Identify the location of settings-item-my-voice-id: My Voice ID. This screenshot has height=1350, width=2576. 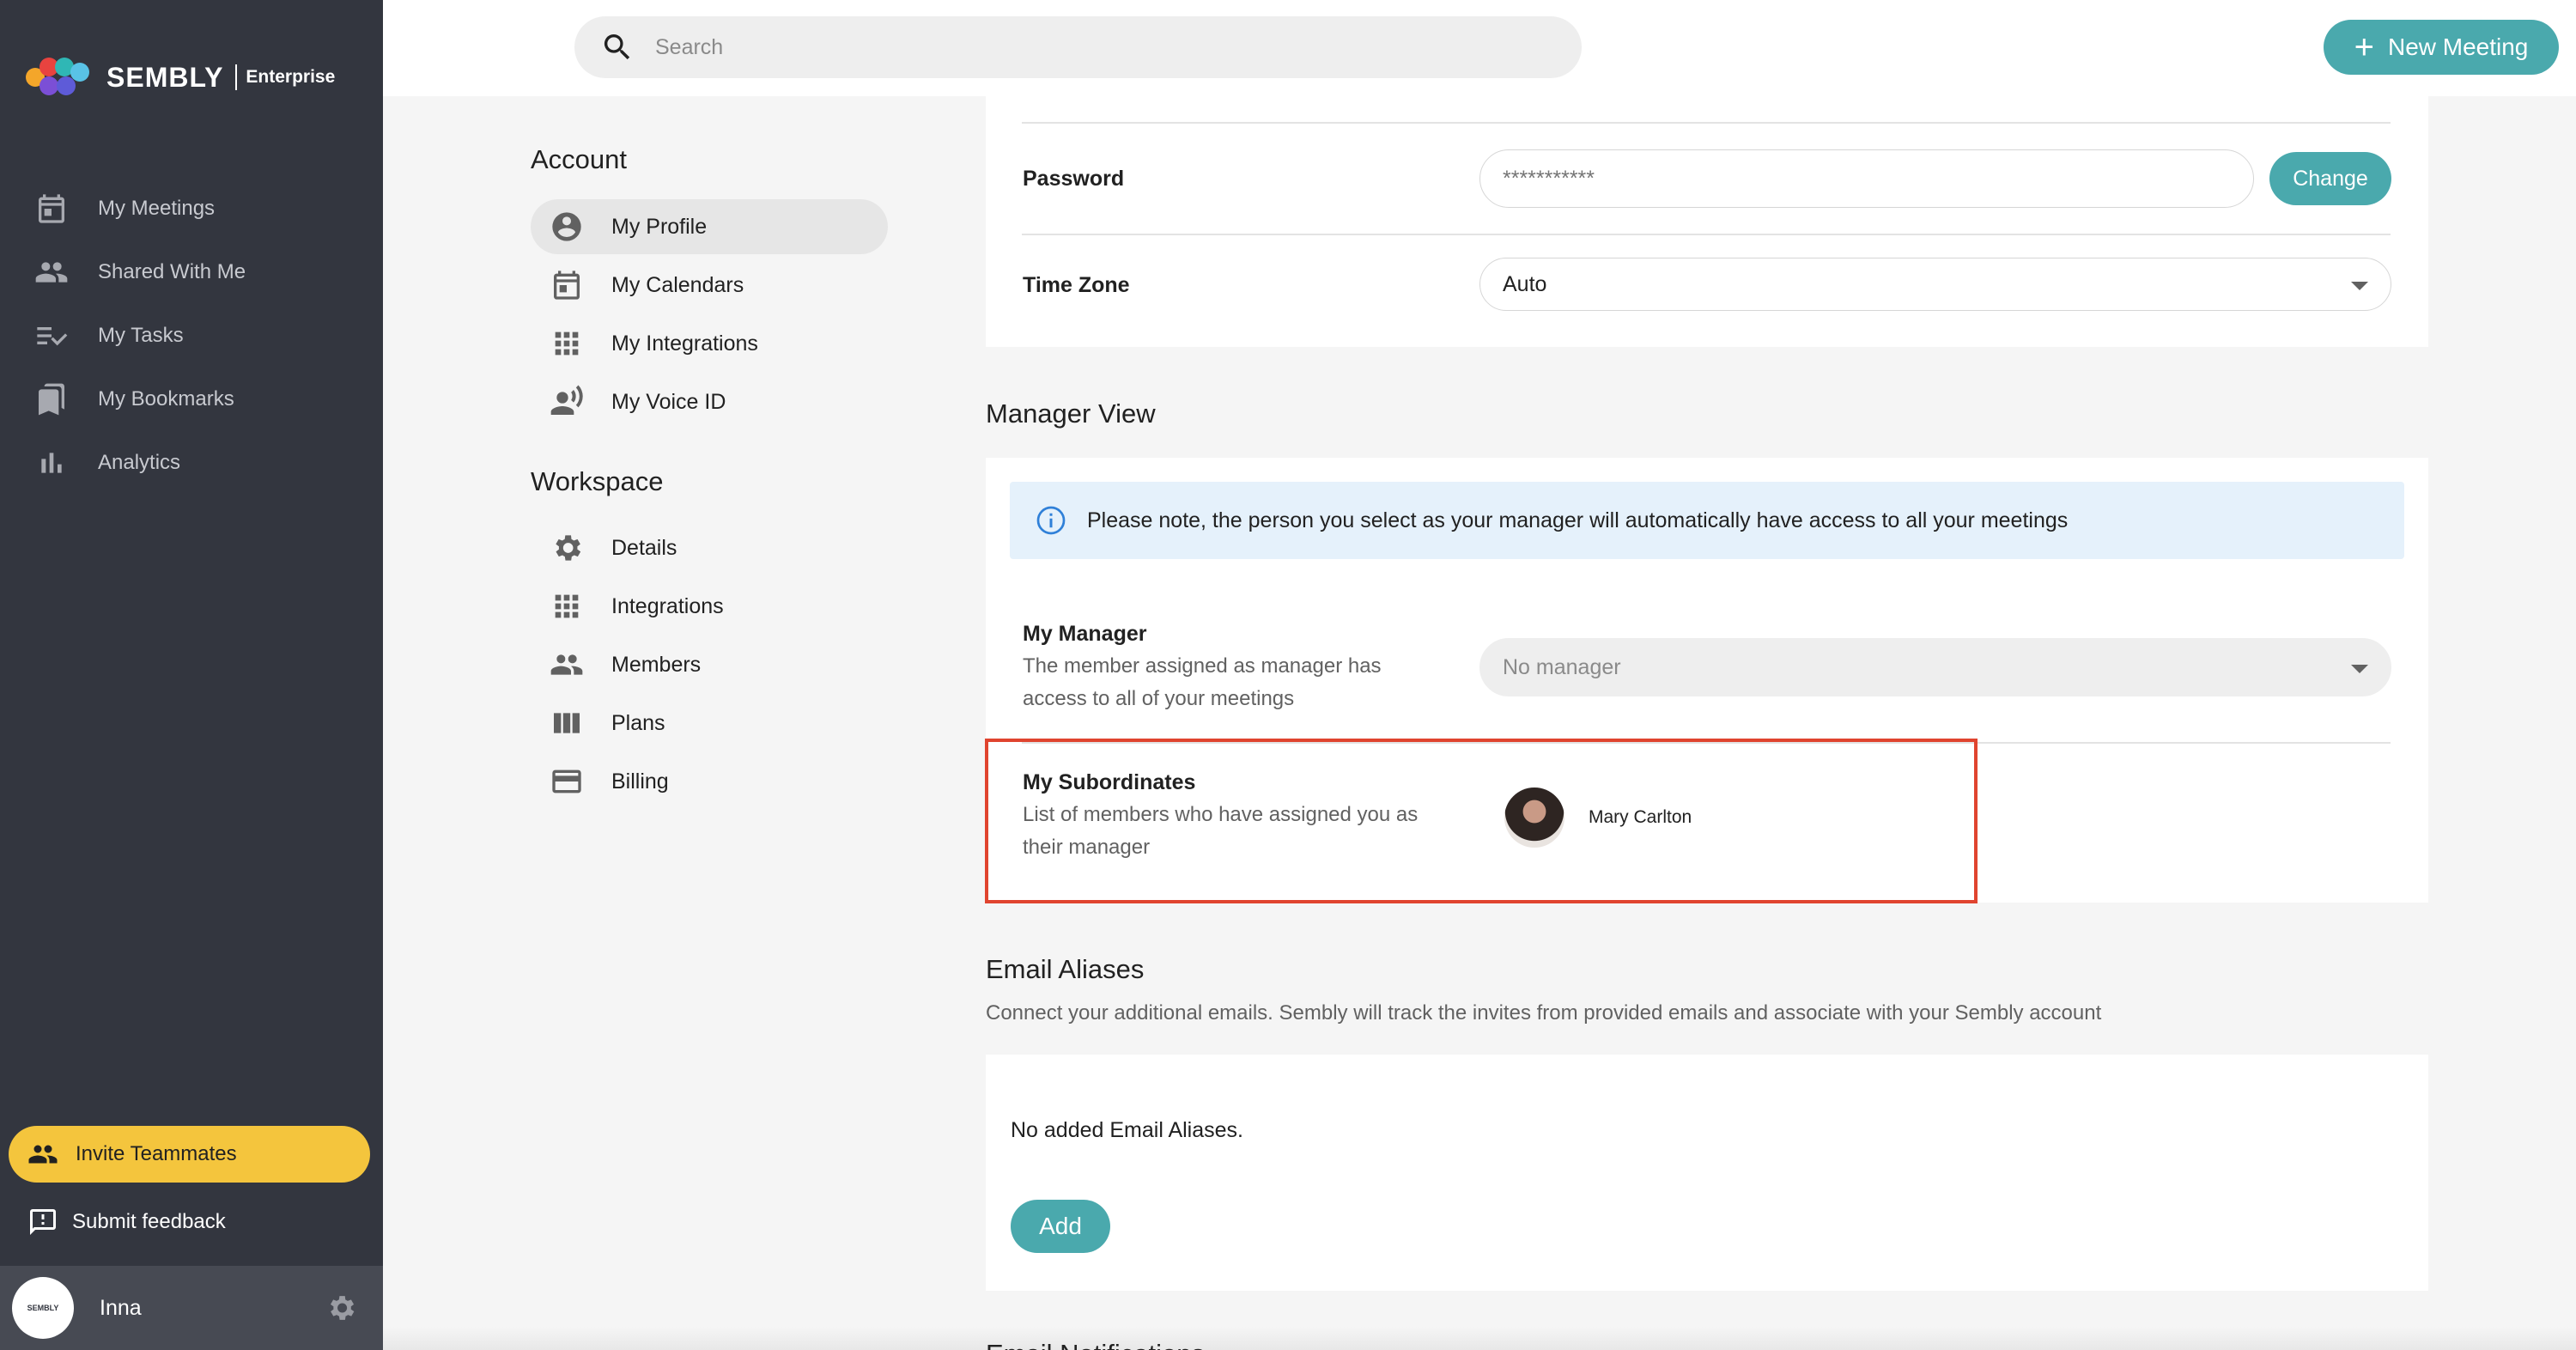
(709, 401).